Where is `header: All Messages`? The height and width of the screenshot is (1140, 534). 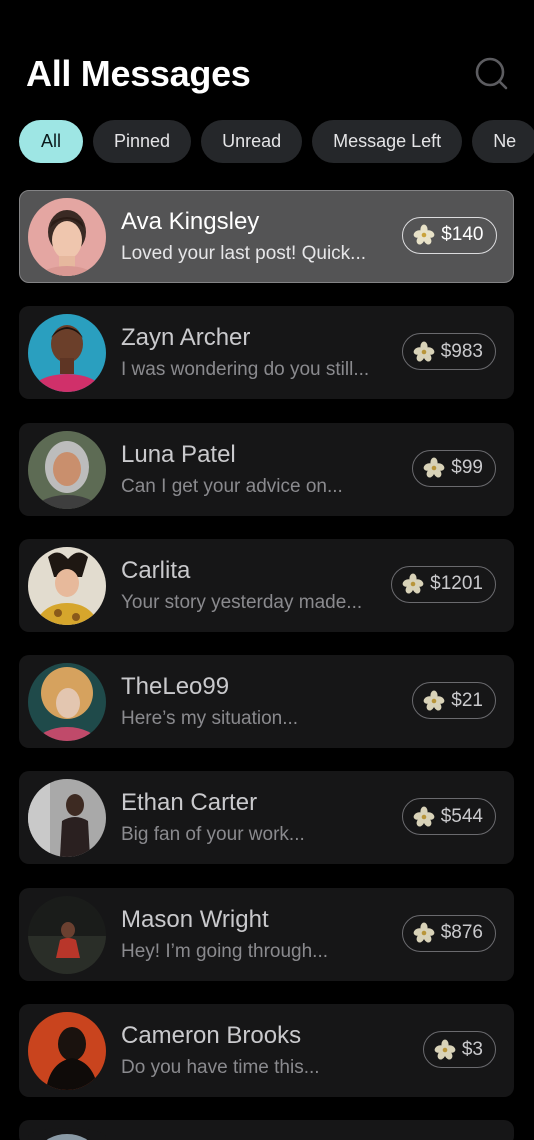
header: All Messages is located at coordinates (268, 75).